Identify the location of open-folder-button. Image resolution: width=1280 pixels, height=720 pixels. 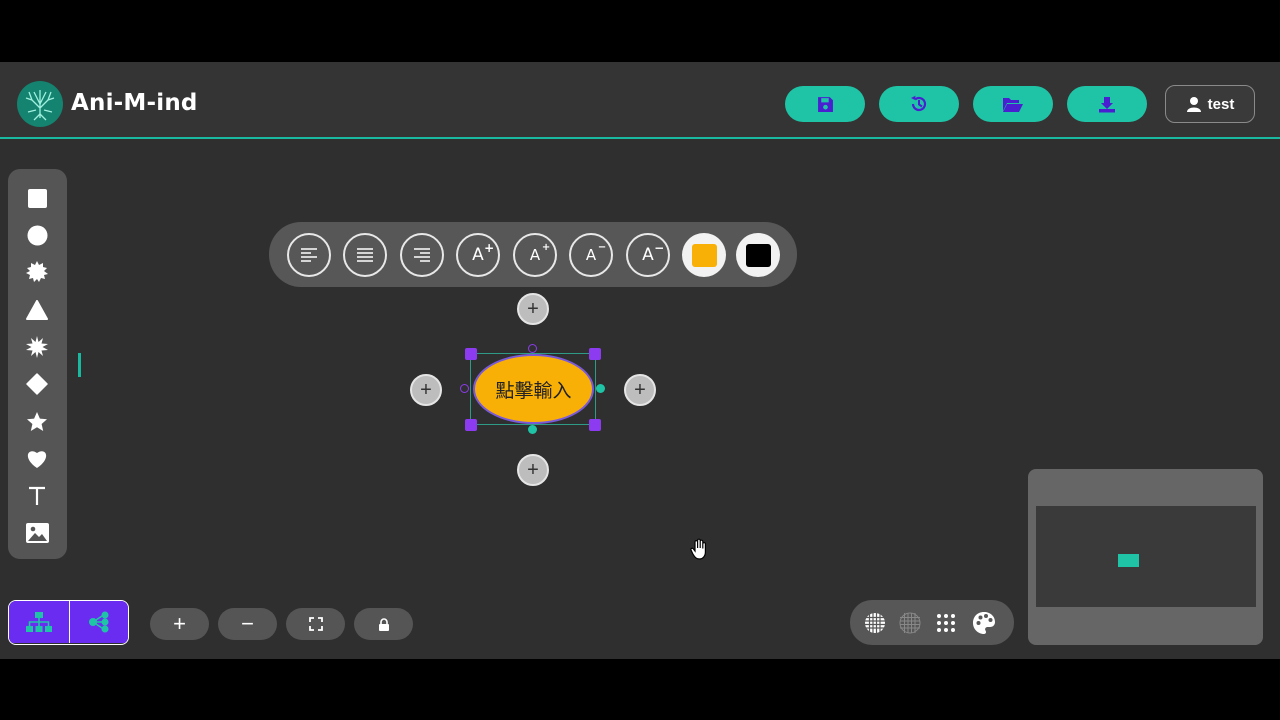
(1013, 104).